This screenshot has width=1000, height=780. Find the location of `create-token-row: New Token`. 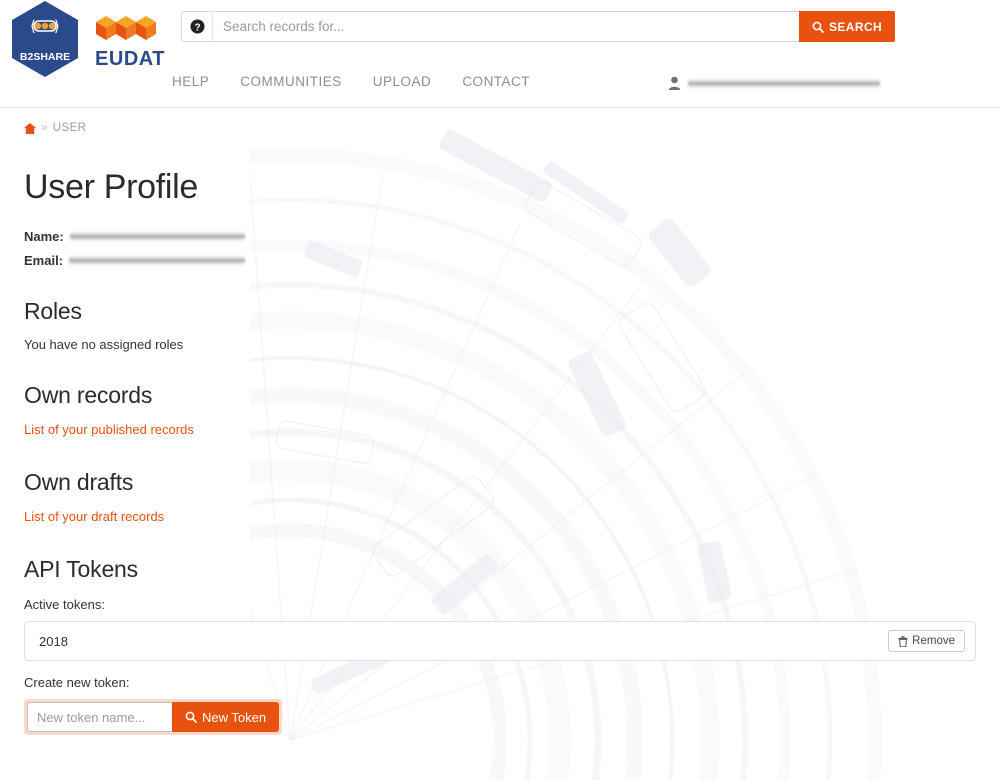

create-token-row: New Token is located at coordinates (500, 717).